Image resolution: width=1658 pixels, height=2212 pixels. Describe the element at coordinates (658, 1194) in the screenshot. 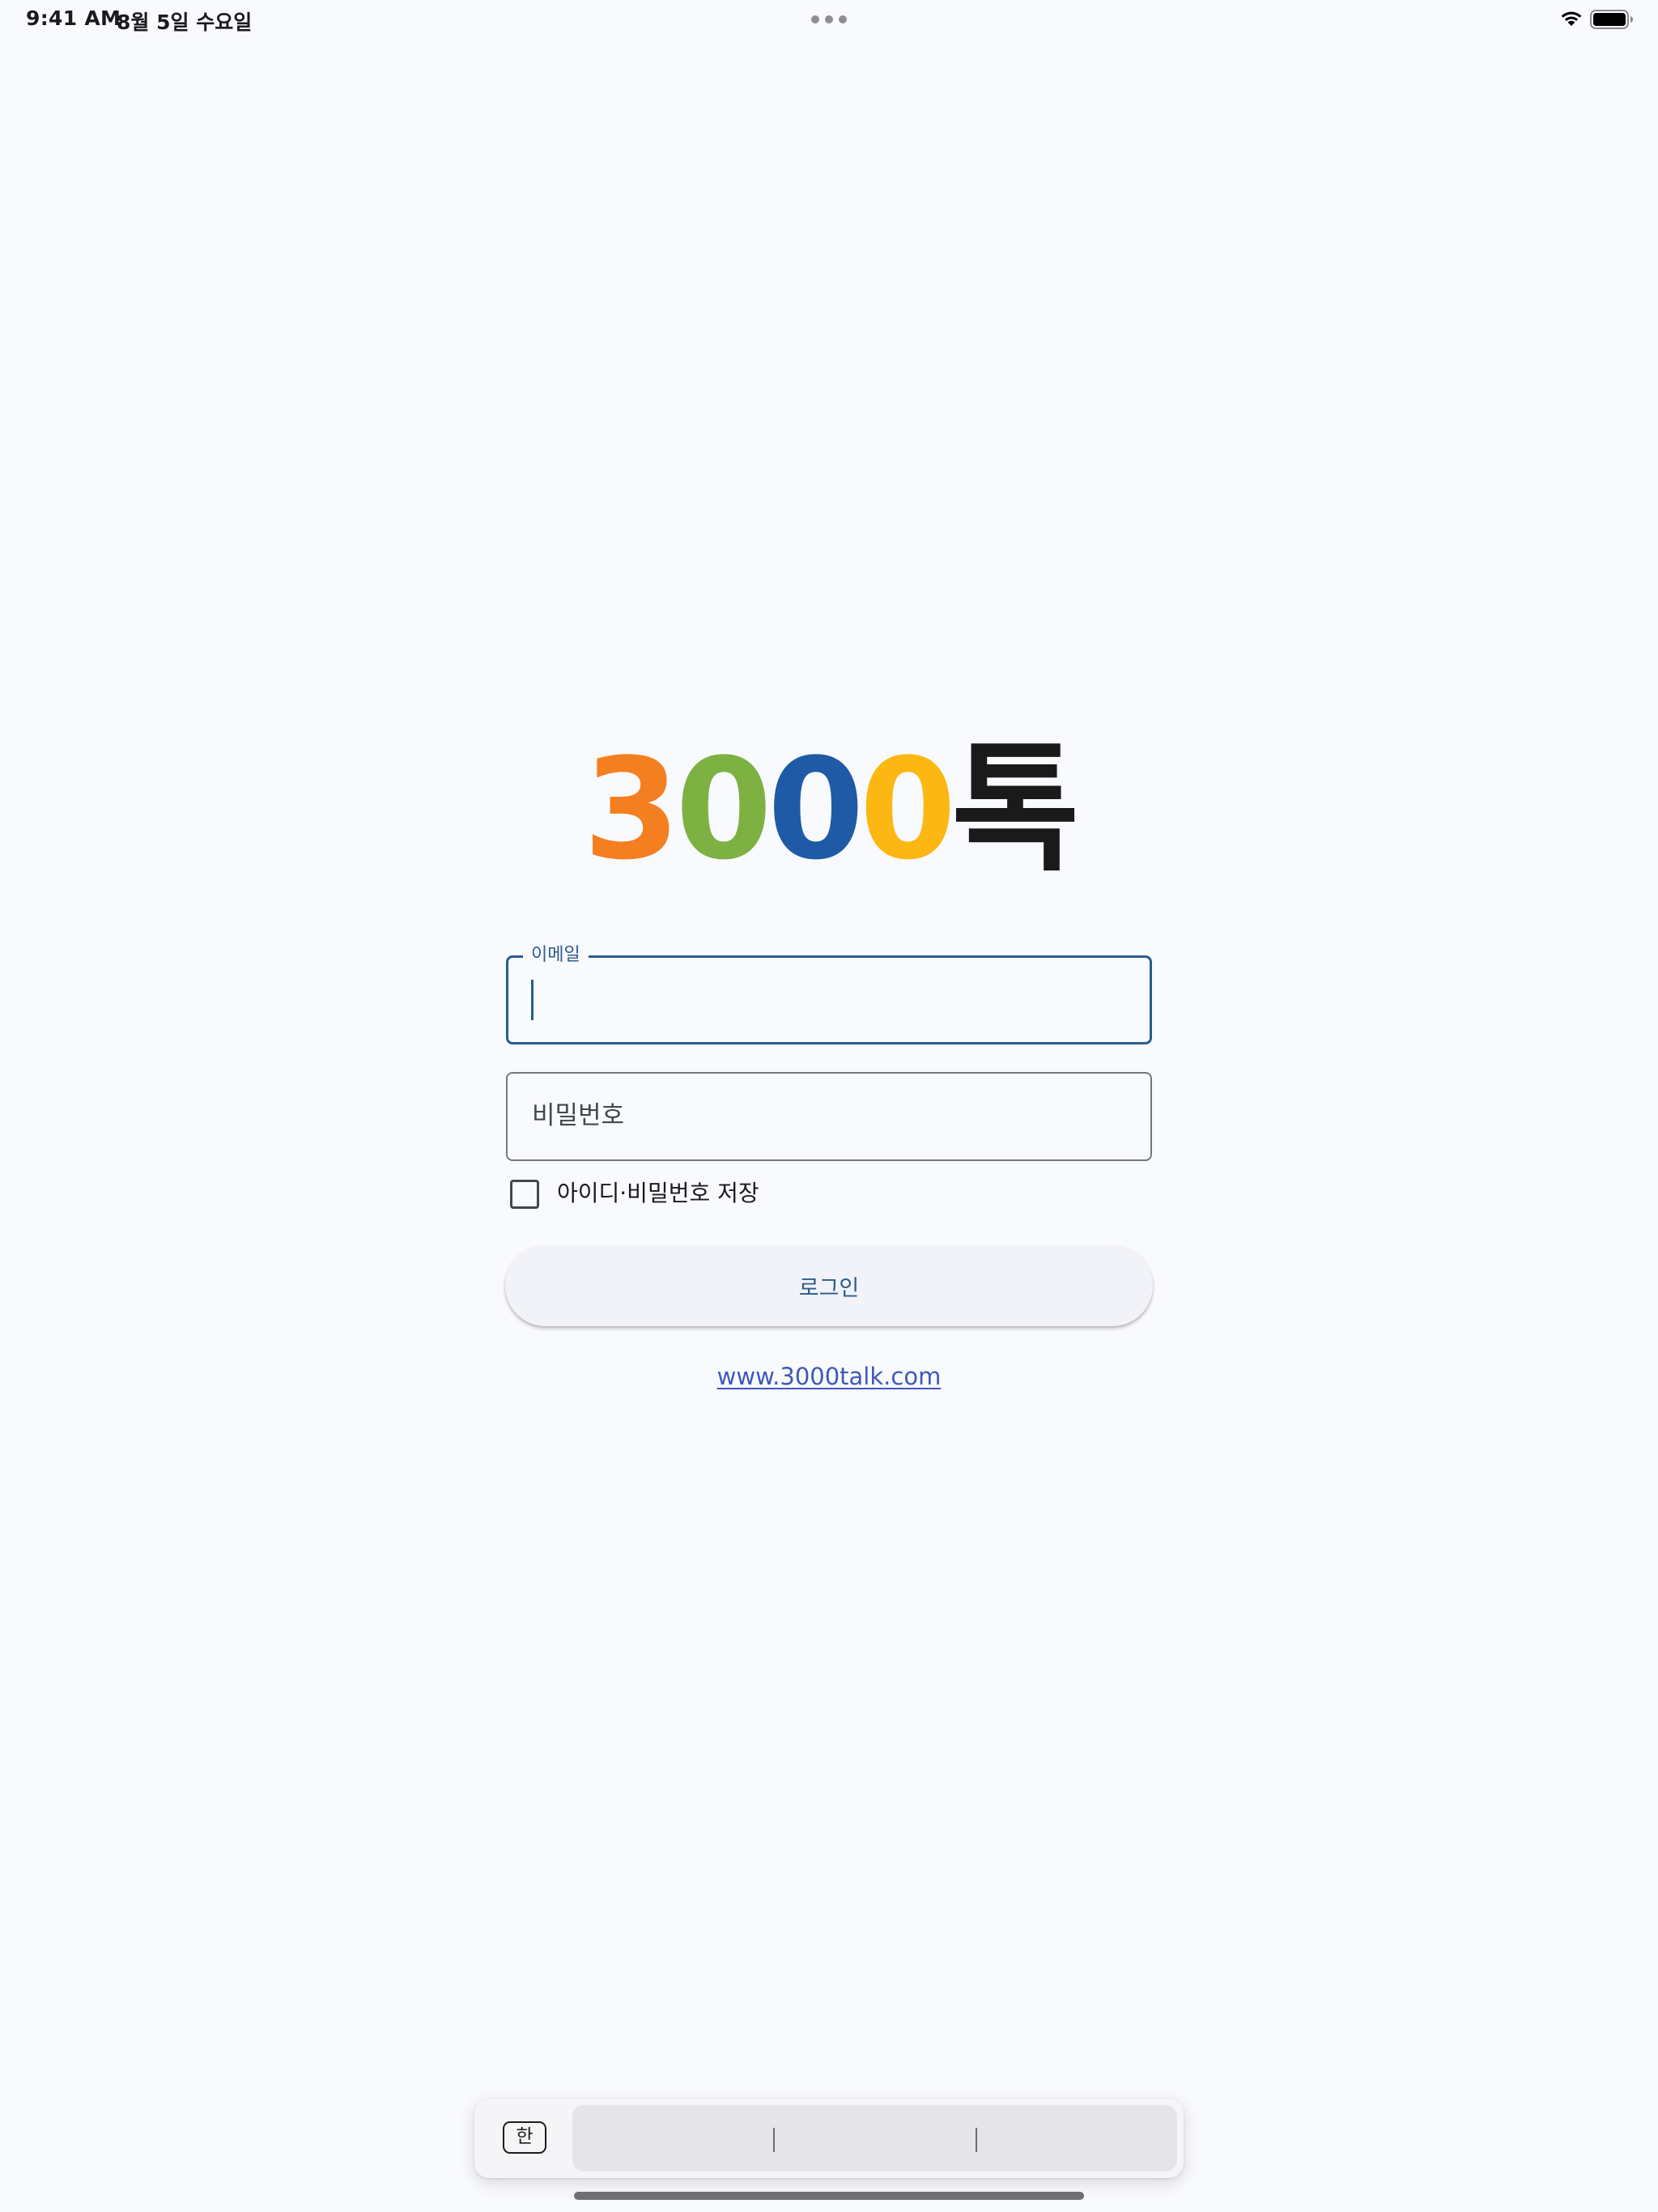

I see `remember-credentials-label: 아이디·비밀번호 저장` at that location.